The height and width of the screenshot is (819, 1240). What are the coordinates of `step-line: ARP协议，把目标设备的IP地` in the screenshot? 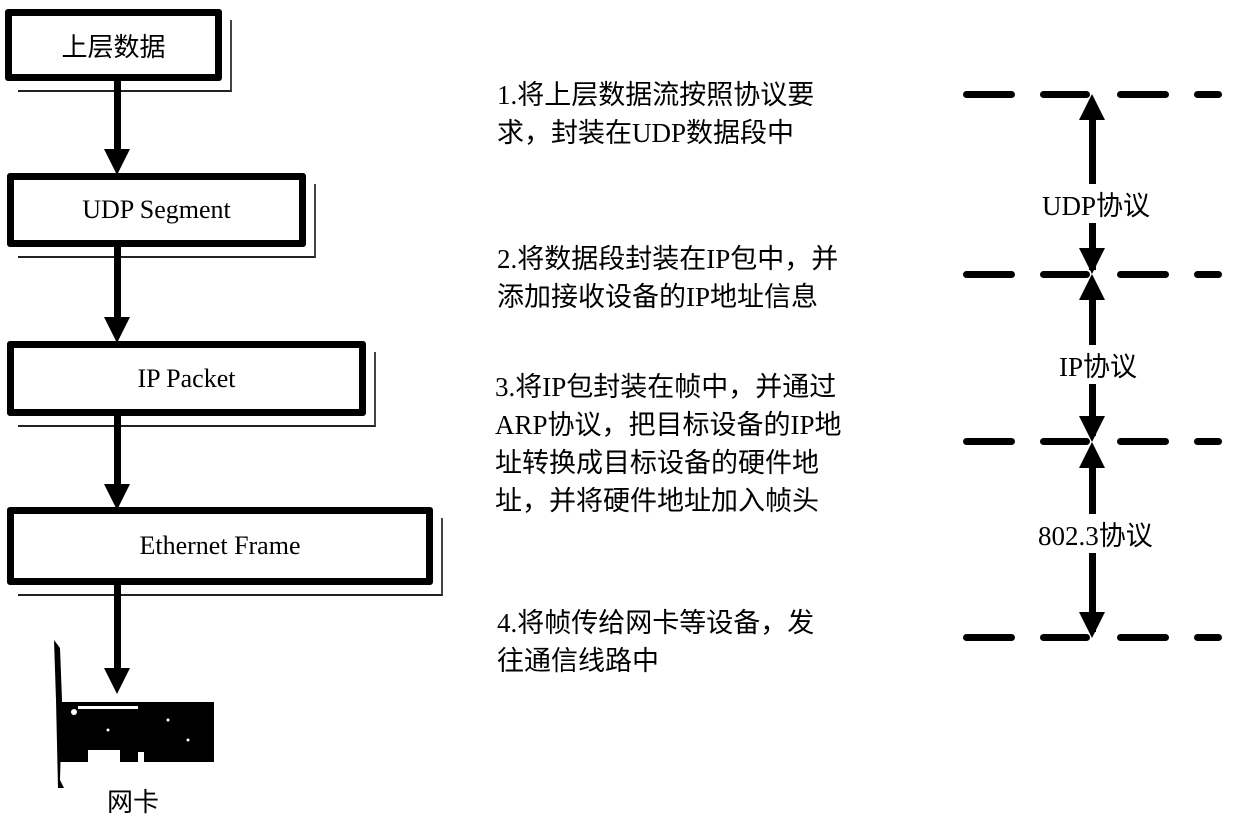 It's located at (668, 425).